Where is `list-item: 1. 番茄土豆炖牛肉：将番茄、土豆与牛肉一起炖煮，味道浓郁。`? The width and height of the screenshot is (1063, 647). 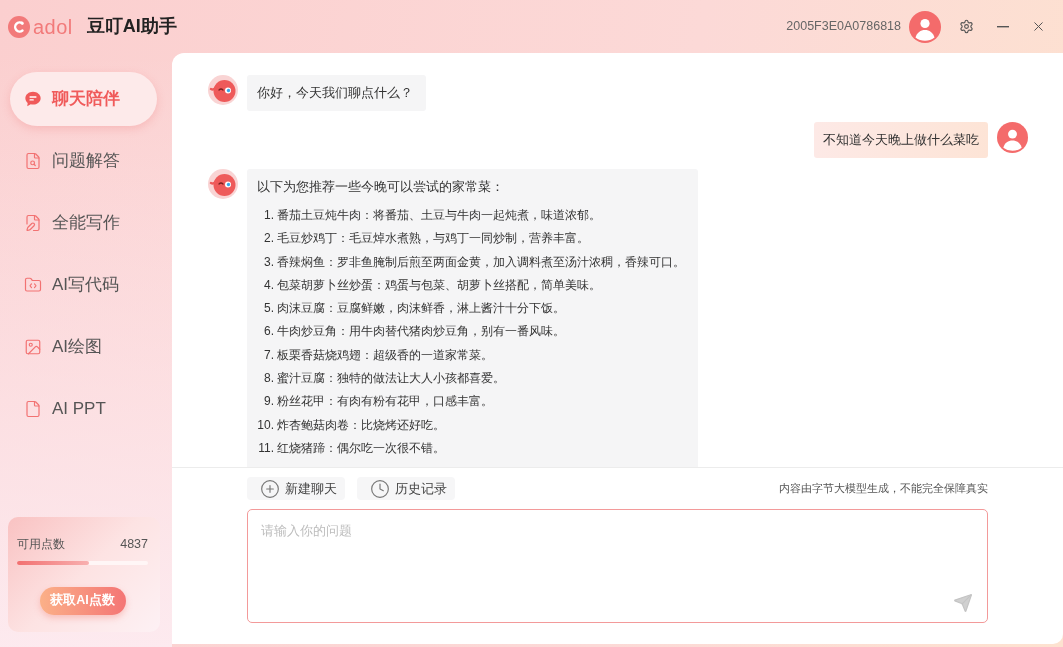
list-item: 1. 番茄土豆炖牛肉：将番茄、土豆与牛肉一起炖煮，味道浓郁。 is located at coordinates (432, 215).